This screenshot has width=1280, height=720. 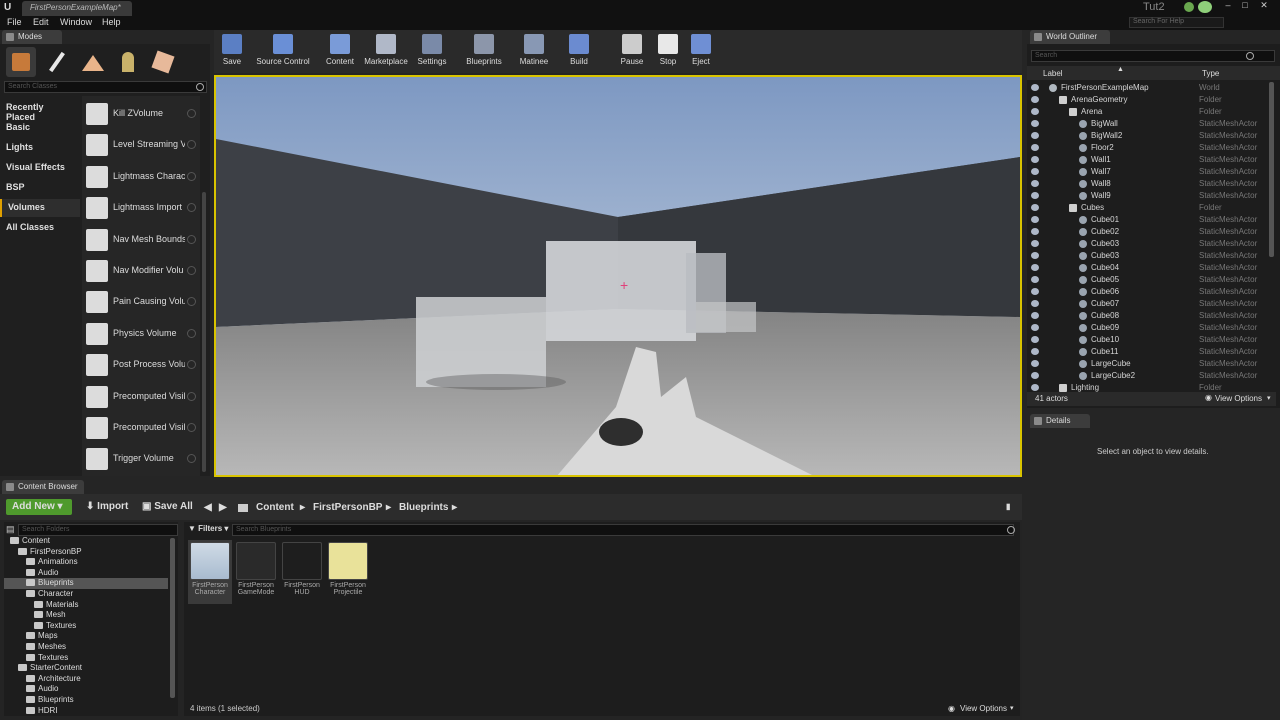 What do you see at coordinates (50, 615) in the screenshot?
I see `folder-item: Mesh` at bounding box center [50, 615].